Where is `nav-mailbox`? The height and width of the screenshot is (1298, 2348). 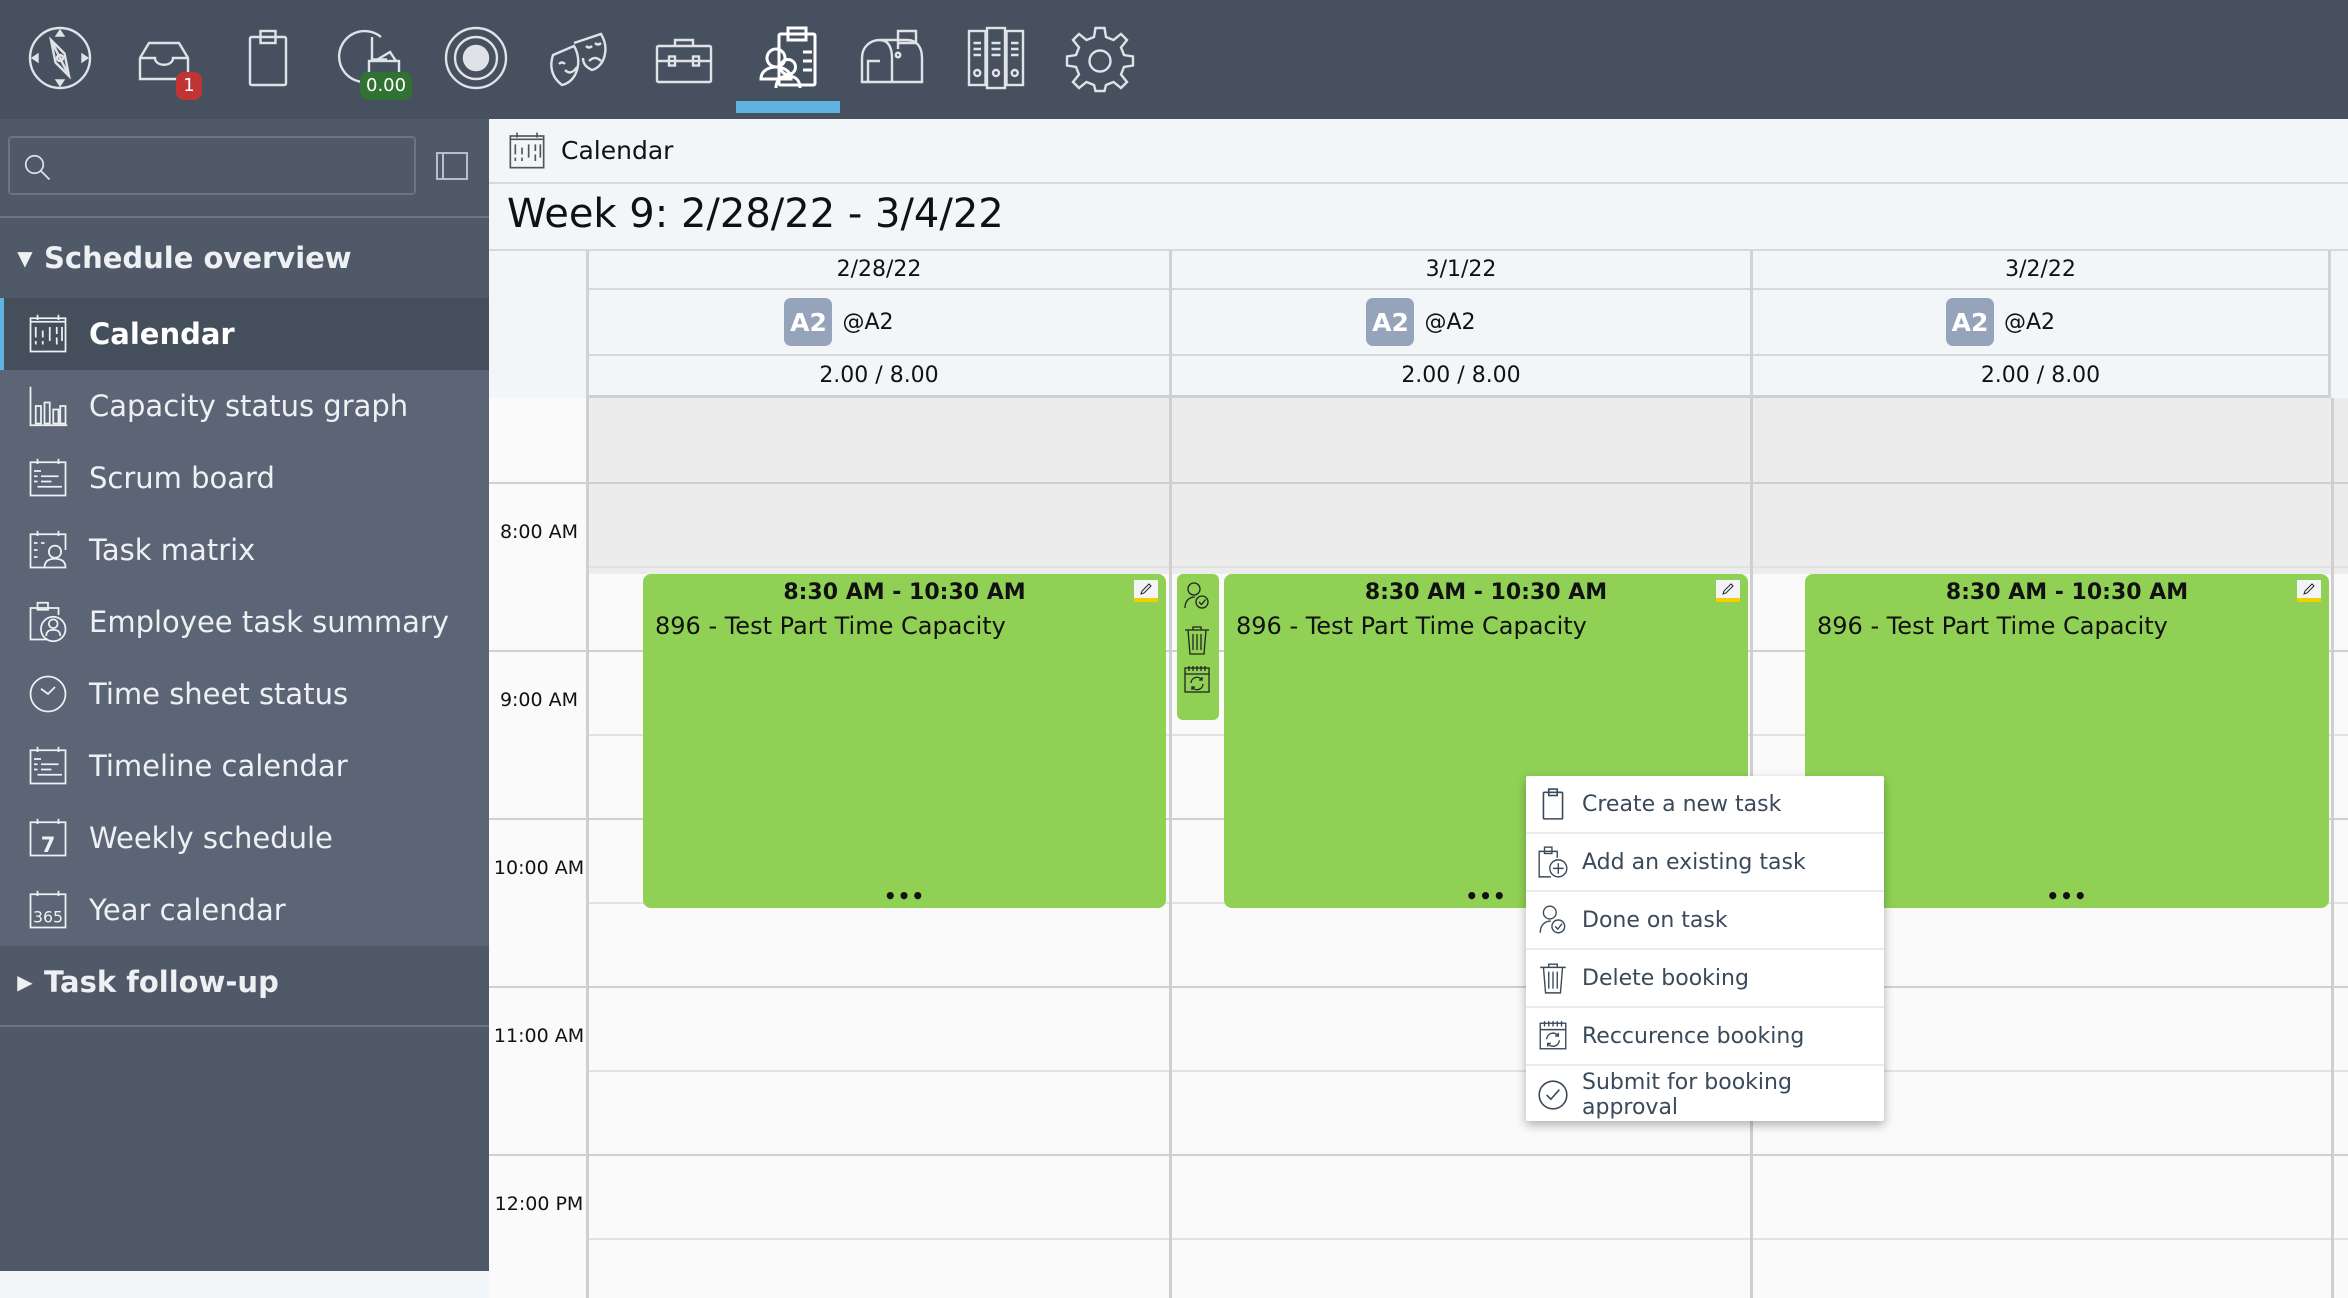 nav-mailbox is located at coordinates (892, 58).